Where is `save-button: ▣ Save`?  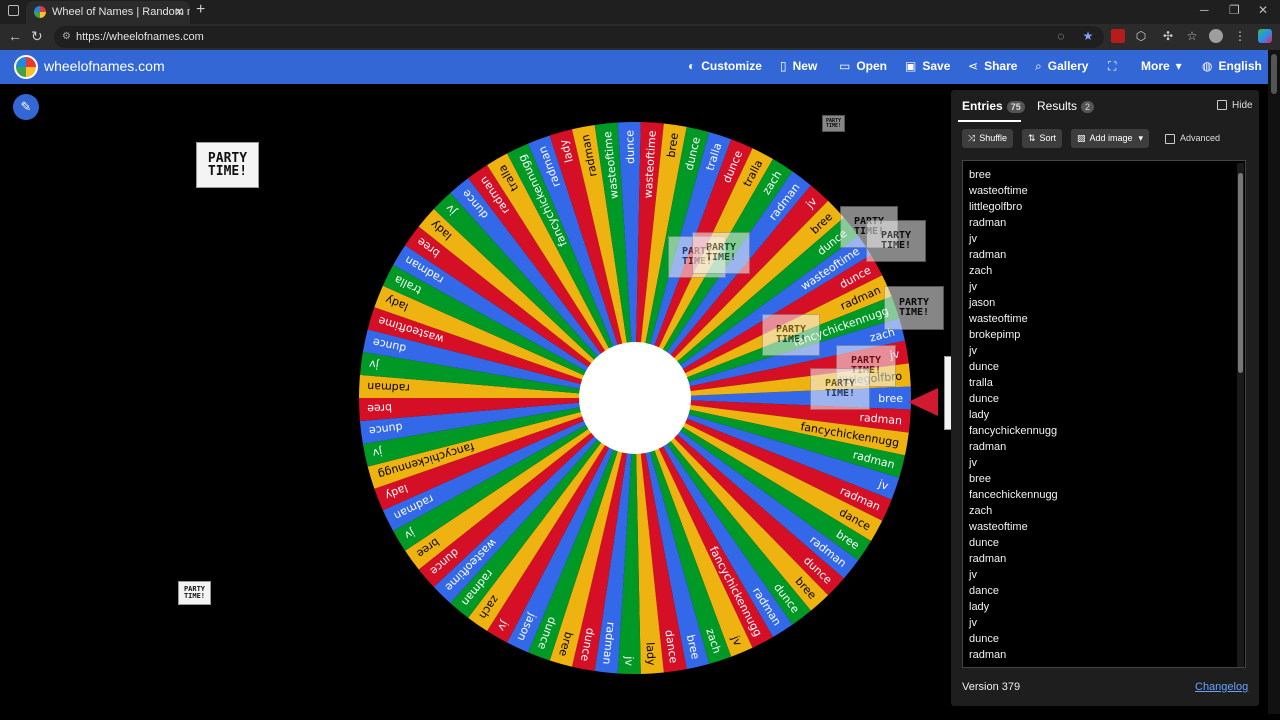 save-button: ▣ Save is located at coordinates (927, 66).